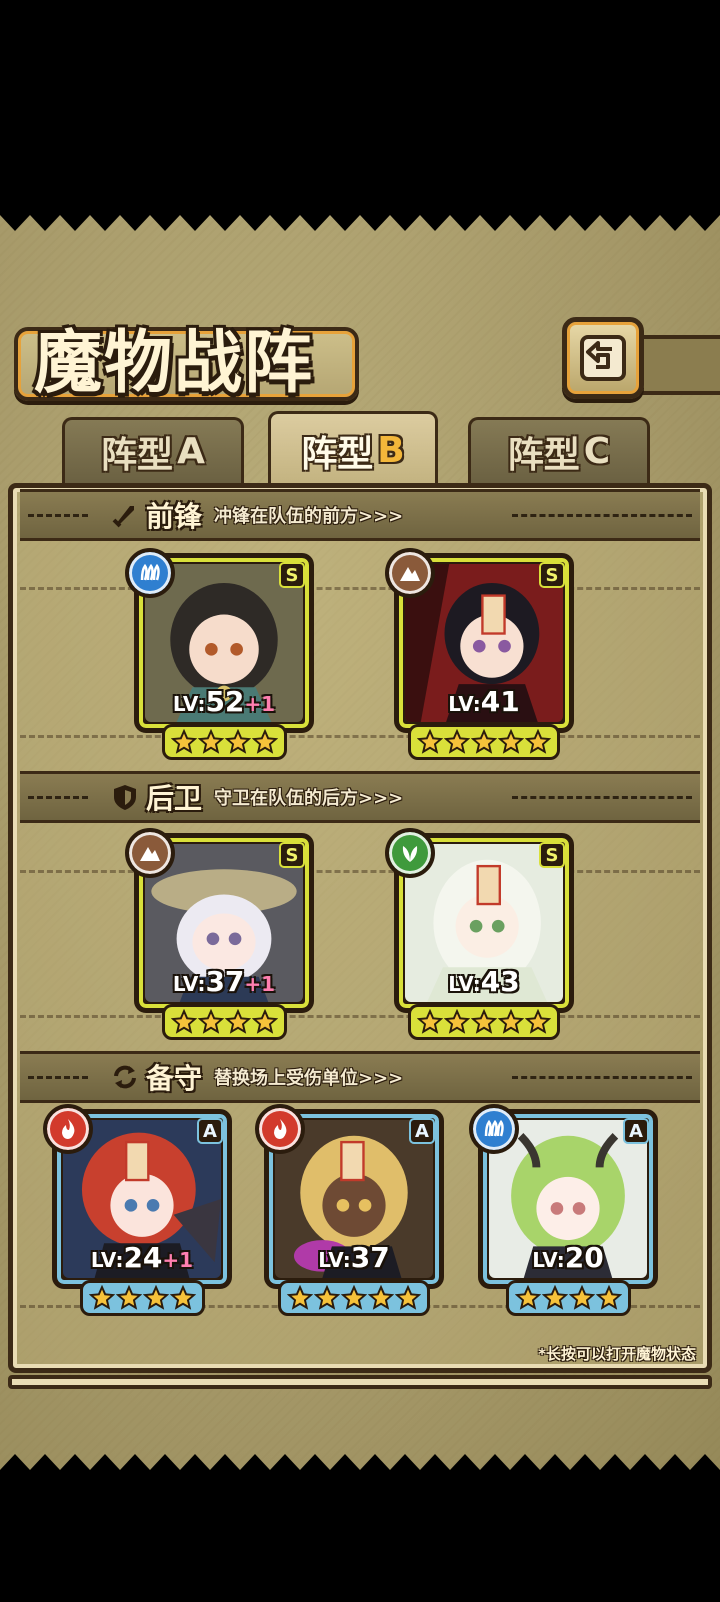 This screenshot has width=720, height=1602. Describe the element at coordinates (191, 451) in the screenshot. I see `tab-letter: A` at that location.